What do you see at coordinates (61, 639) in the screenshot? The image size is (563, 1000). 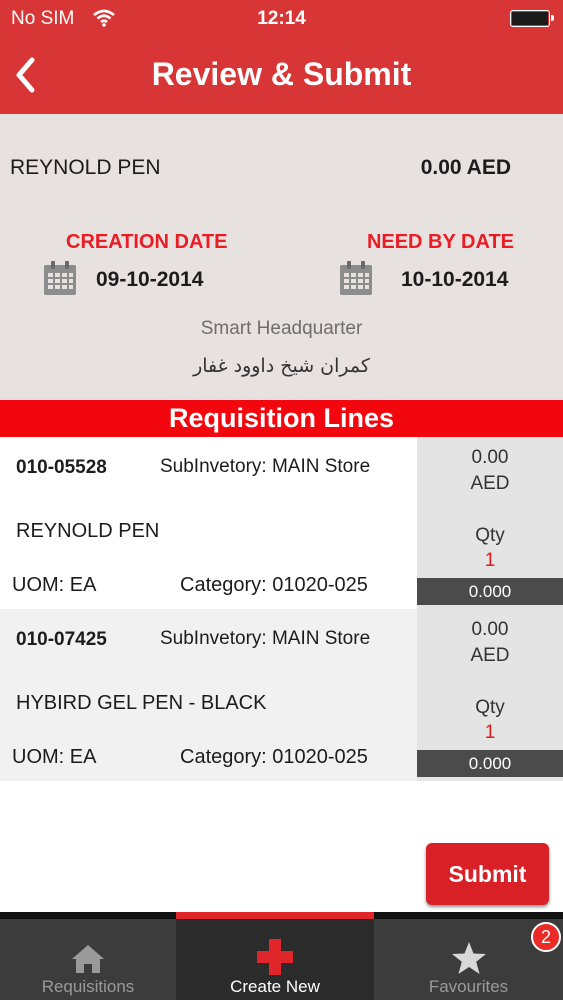 I see `line-item-code: 010-07425` at bounding box center [61, 639].